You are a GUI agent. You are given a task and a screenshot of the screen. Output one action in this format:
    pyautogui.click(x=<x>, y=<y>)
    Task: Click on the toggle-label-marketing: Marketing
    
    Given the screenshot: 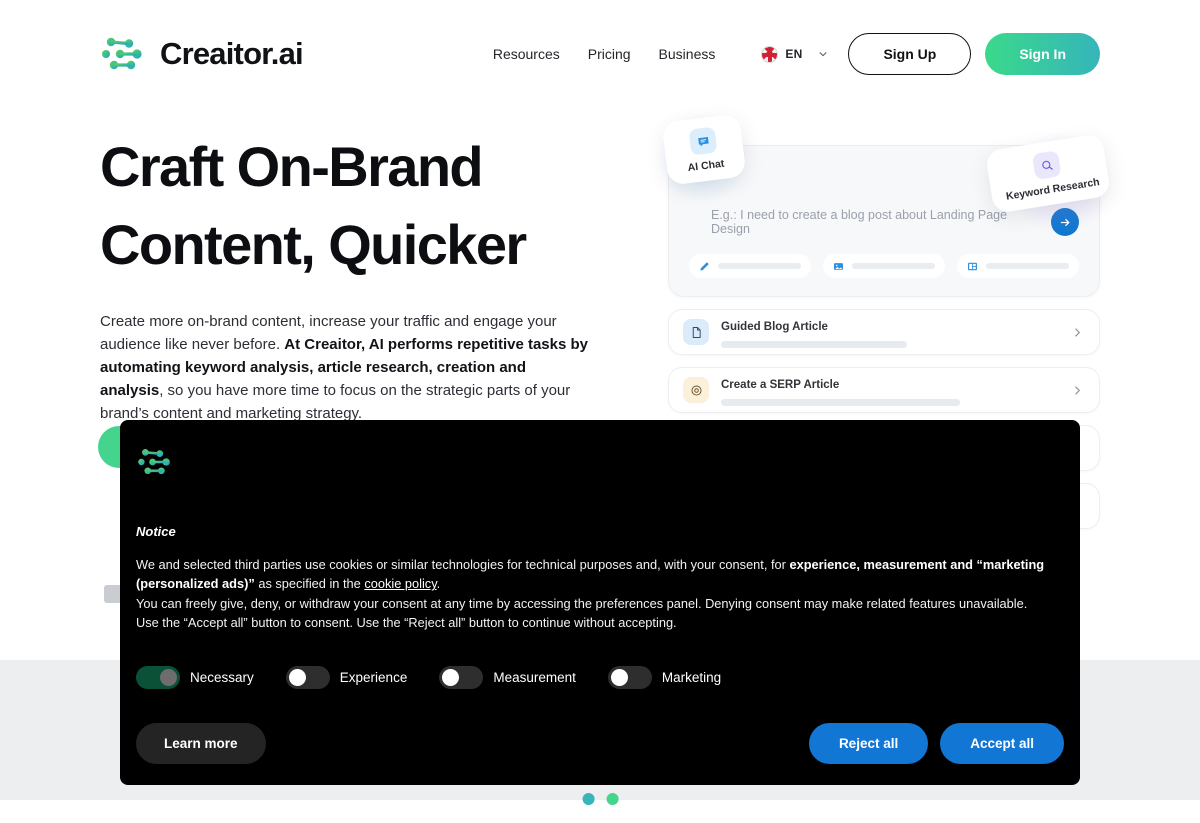 What is the action you would take?
    pyautogui.click(x=691, y=677)
    